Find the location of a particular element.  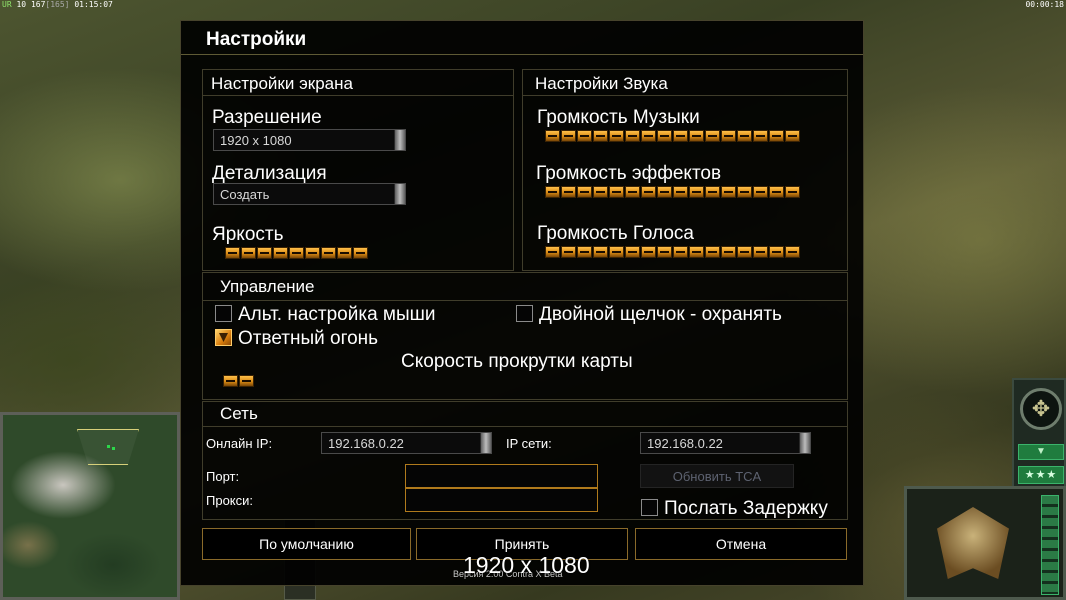

minimap is located at coordinates (90, 506).